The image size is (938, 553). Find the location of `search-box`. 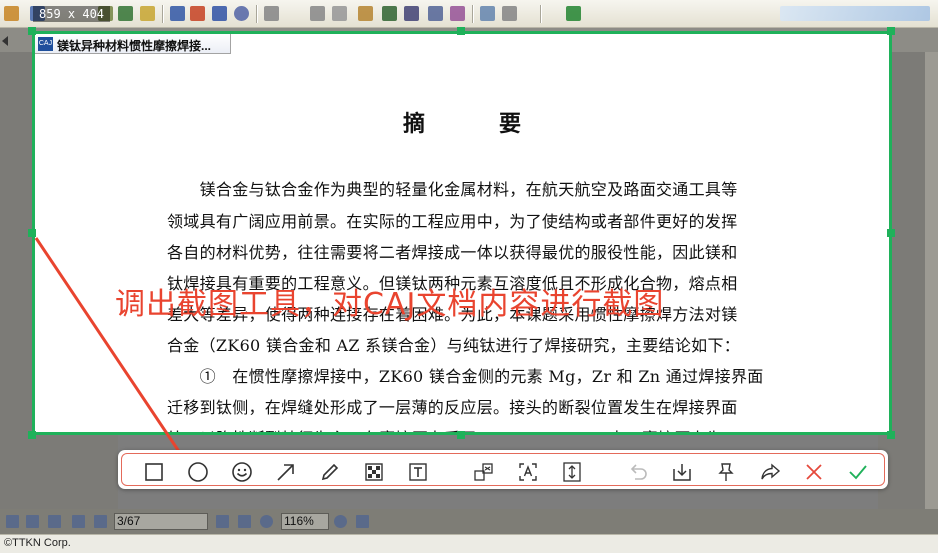

search-box is located at coordinates (855, 13).